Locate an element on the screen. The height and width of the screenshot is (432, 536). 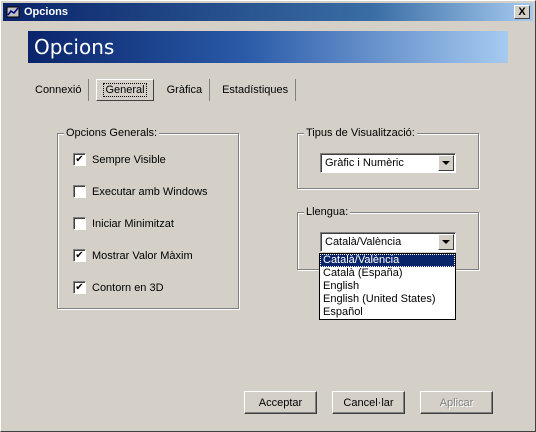
language-option: English is located at coordinates (387, 286).